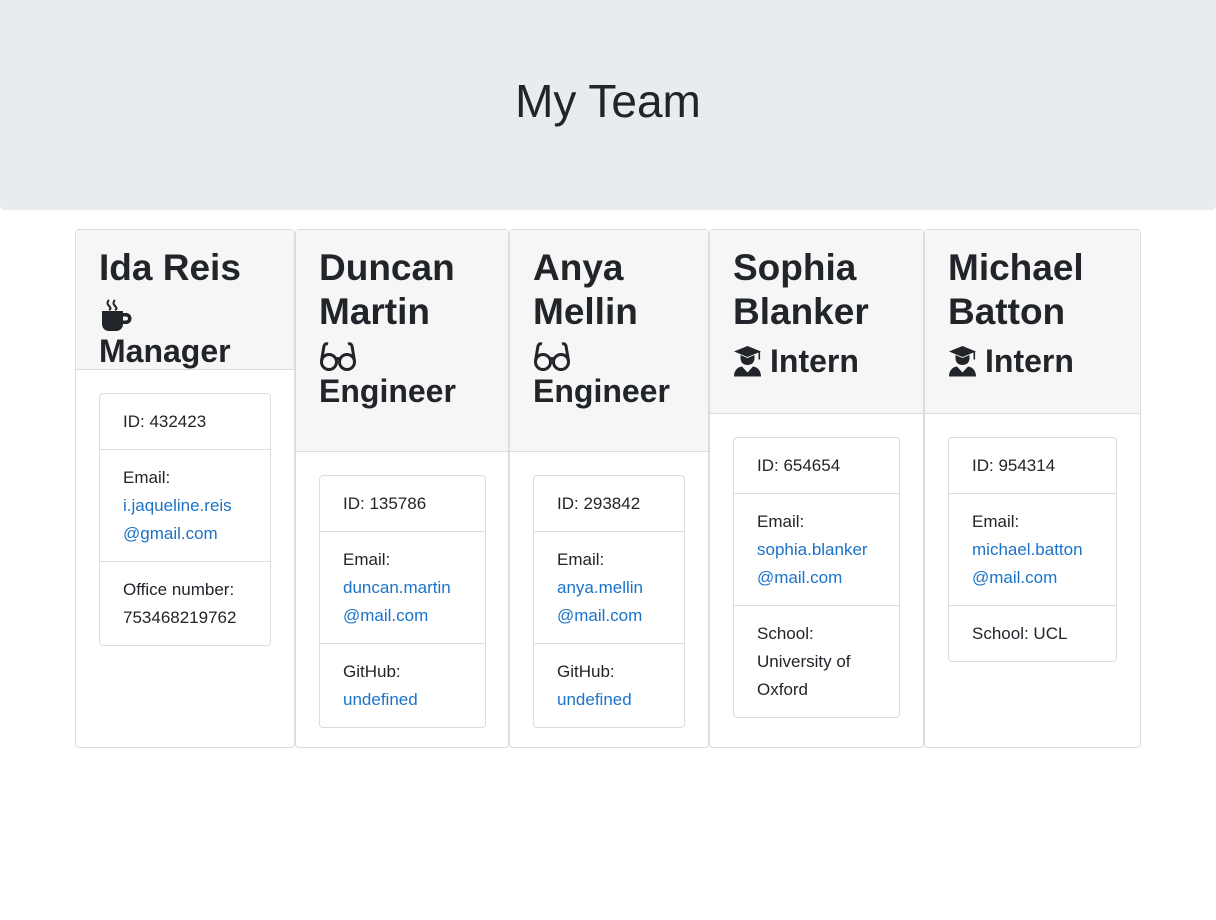  Describe the element at coordinates (402, 504) in the screenshot. I see `employee-id: ID: 135786` at that location.